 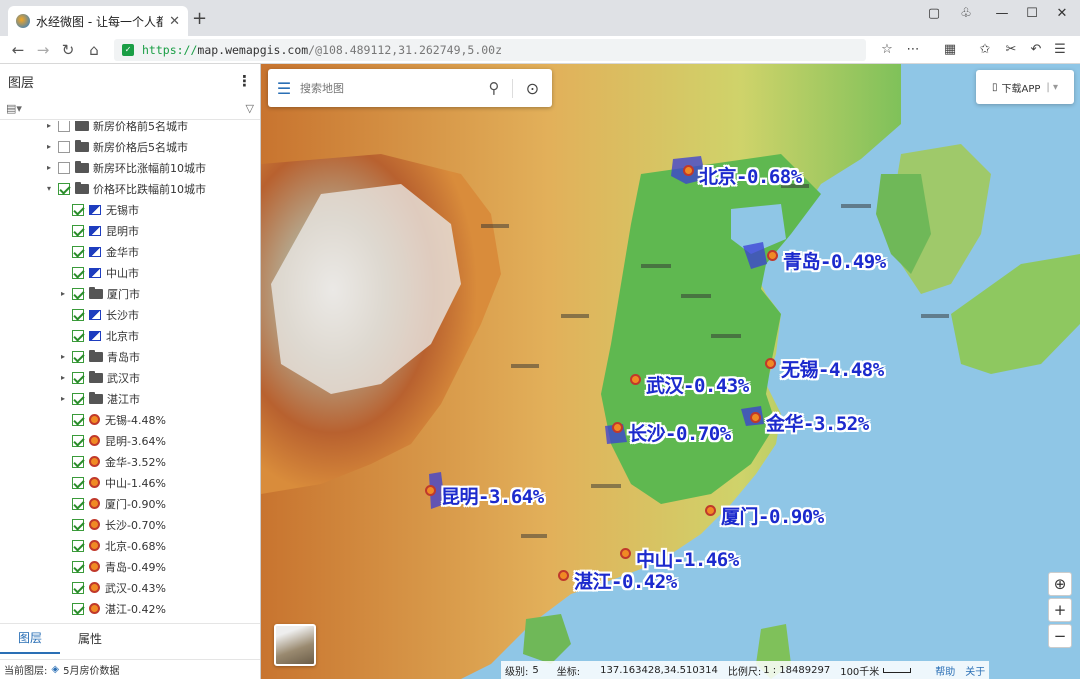 I want to click on layer-tree-item: 武汉-0.43%, so click(x=83, y=587).